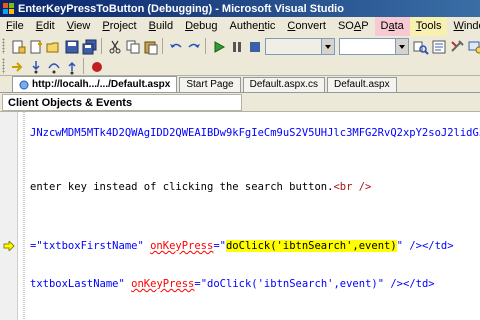  What do you see at coordinates (53, 46) in the screenshot?
I see `open-file-icon` at bounding box center [53, 46].